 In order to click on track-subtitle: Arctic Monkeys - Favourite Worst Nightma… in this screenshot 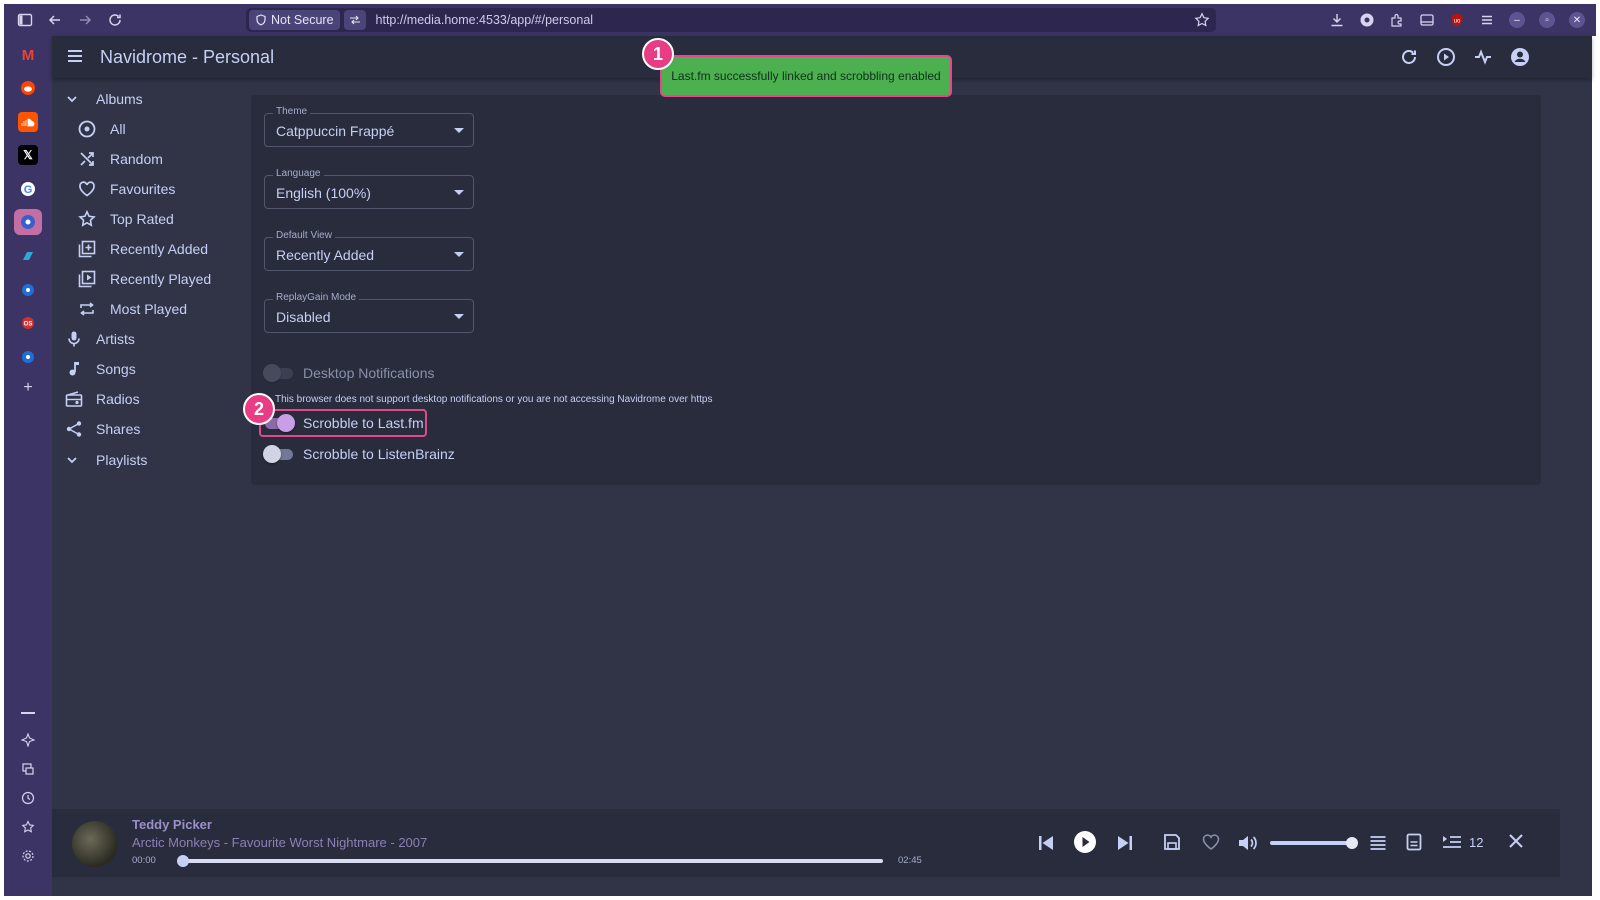, I will do `click(279, 842)`.